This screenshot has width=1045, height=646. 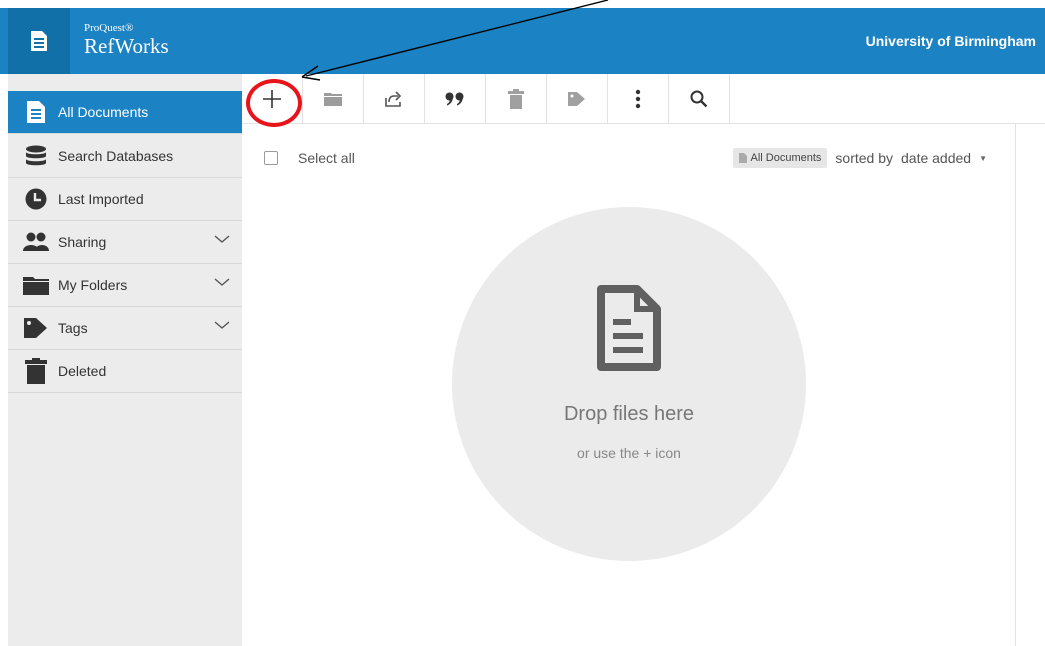 I want to click on select-all-label: Select all, so click(x=326, y=158).